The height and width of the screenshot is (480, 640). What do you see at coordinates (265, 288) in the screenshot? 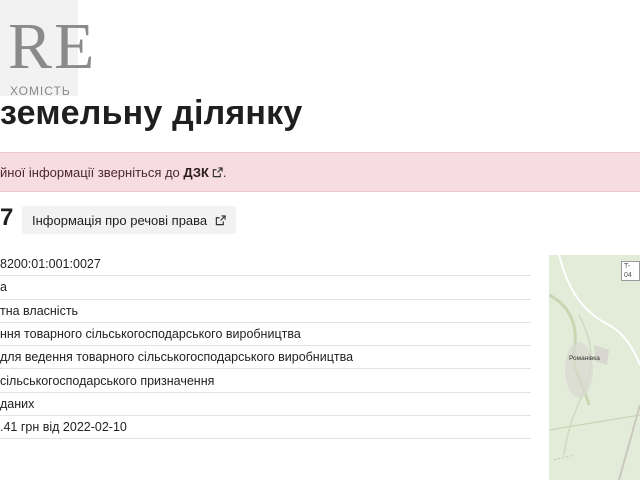
I see `info-row-region: а` at bounding box center [265, 288].